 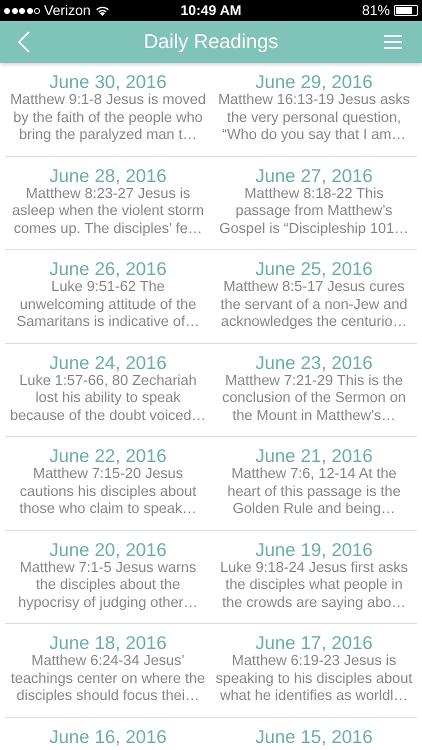 What do you see at coordinates (108, 549) in the screenshot?
I see `reading-date: June 20, 2016` at bounding box center [108, 549].